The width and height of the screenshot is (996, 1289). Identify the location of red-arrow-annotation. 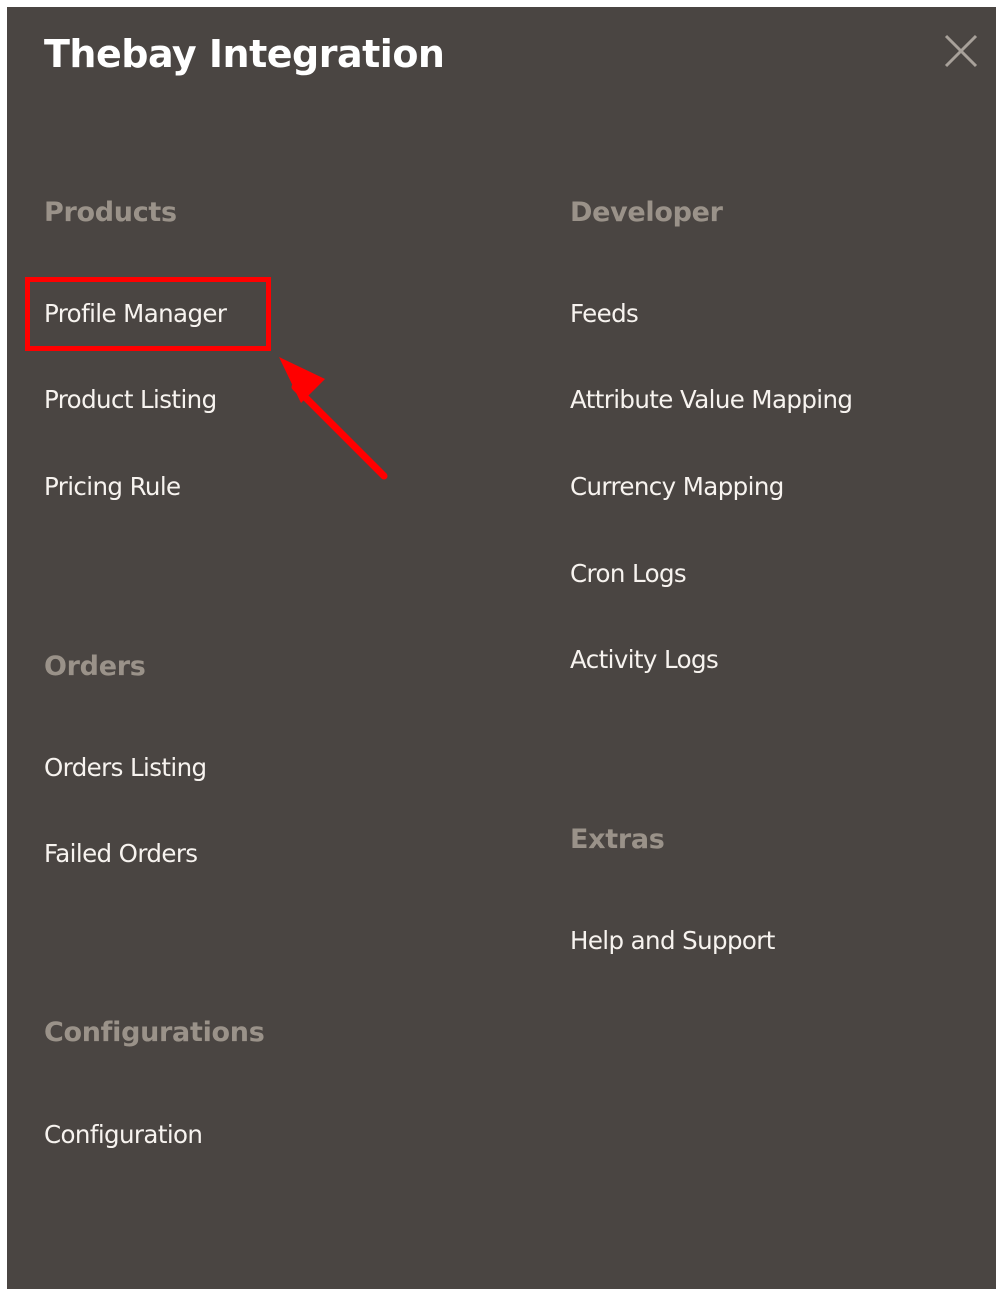
(333, 418).